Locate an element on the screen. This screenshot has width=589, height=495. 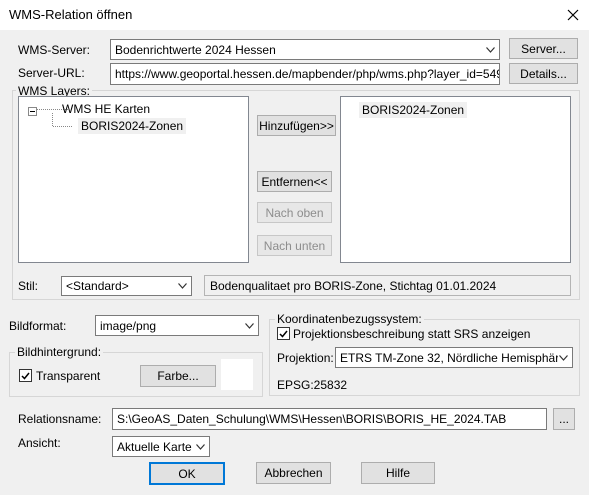
tree-item-root: WMS HE Karten is located at coordinates (106, 109).